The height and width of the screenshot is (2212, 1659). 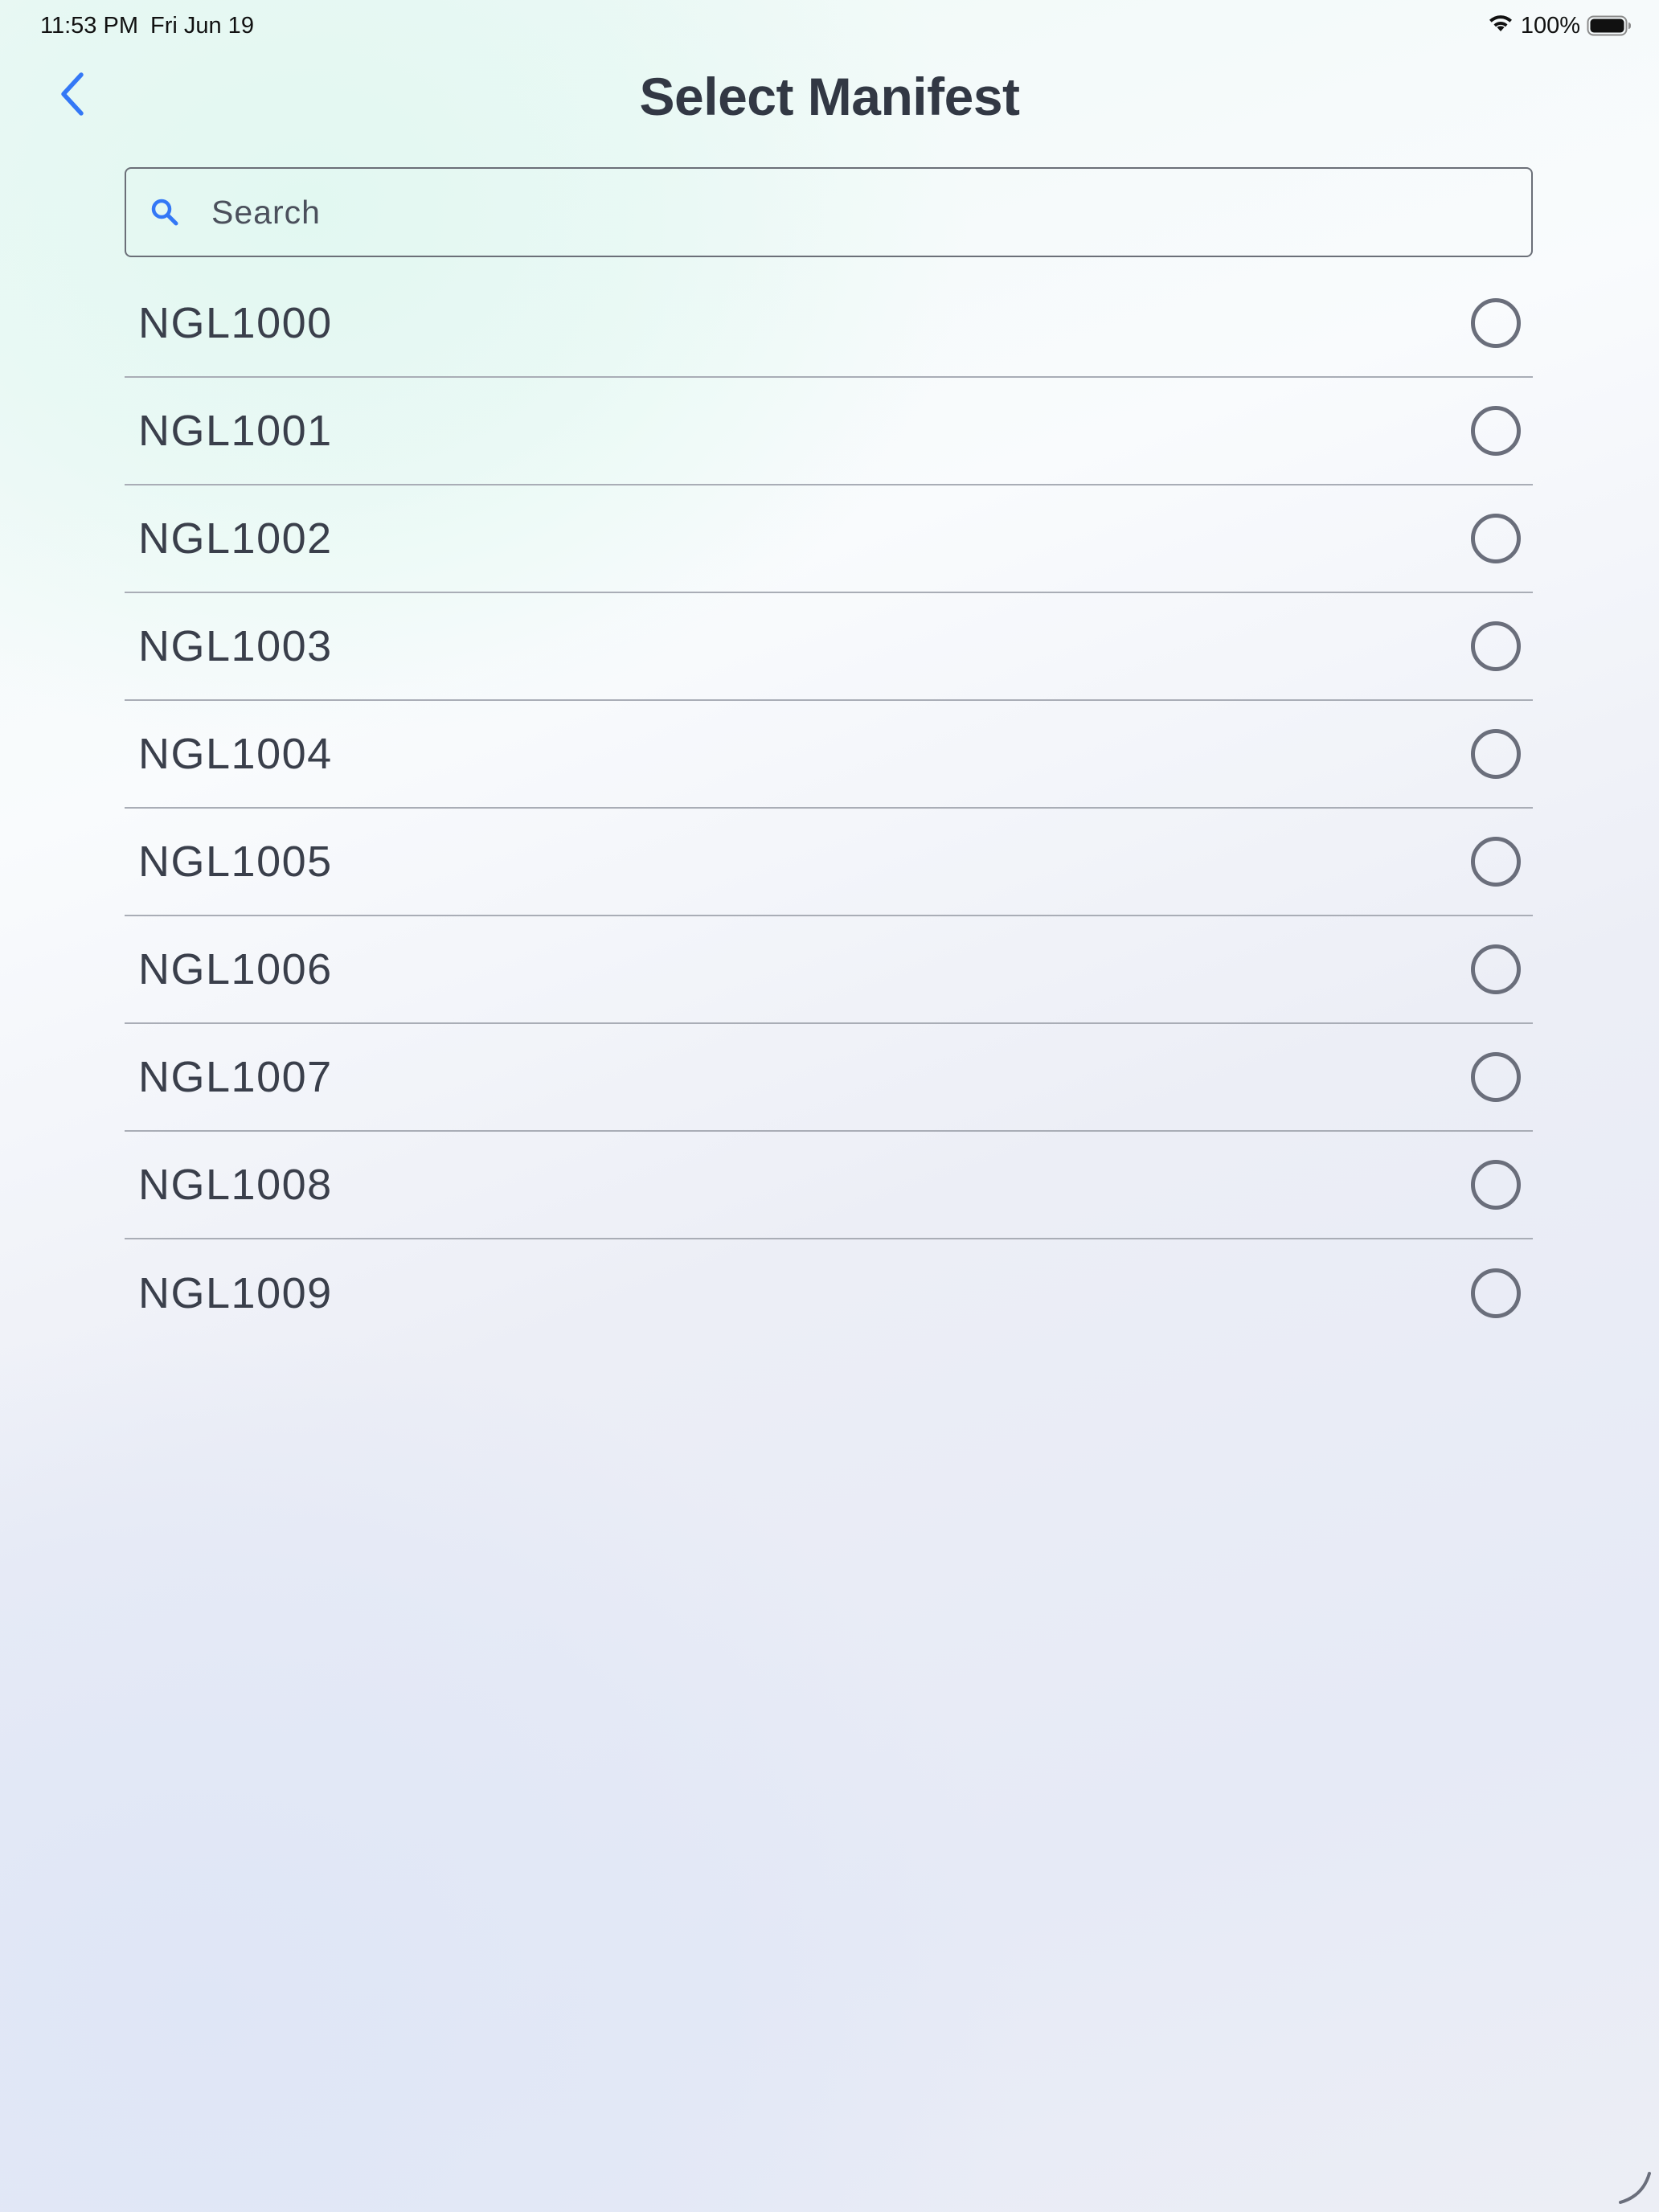 I want to click on corner-handle-icon, so click(x=1634, y=2187).